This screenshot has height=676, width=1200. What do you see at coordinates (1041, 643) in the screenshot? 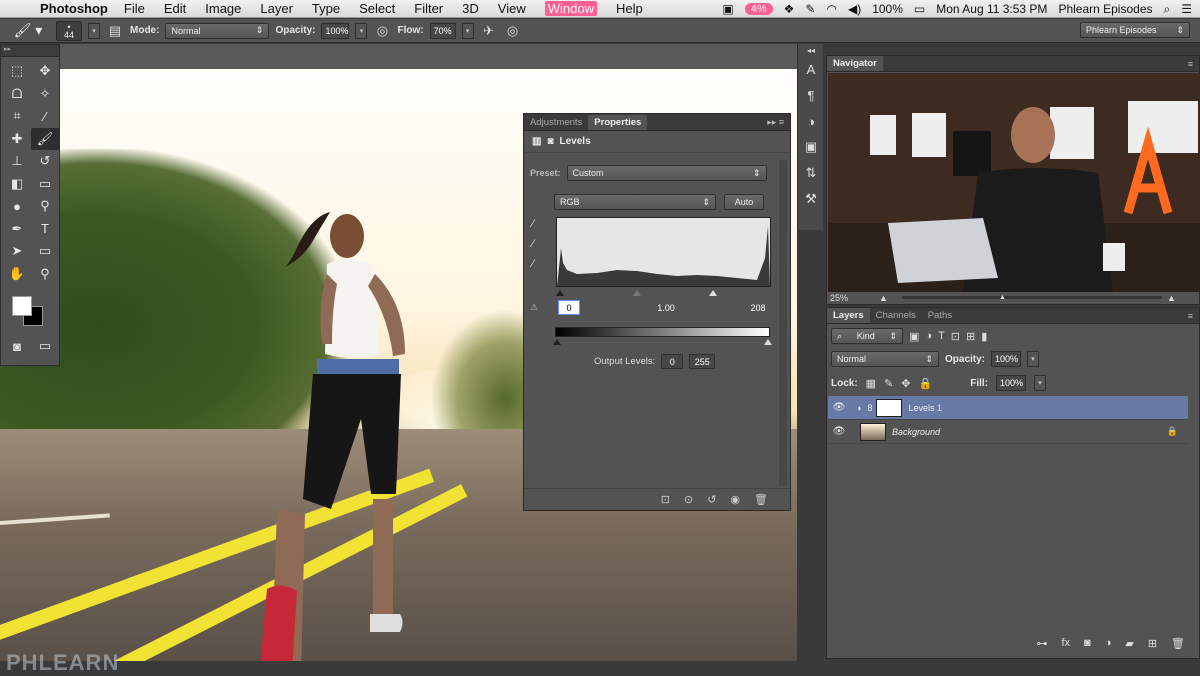
I see `link-layers-icon: ⊶` at bounding box center [1041, 643].